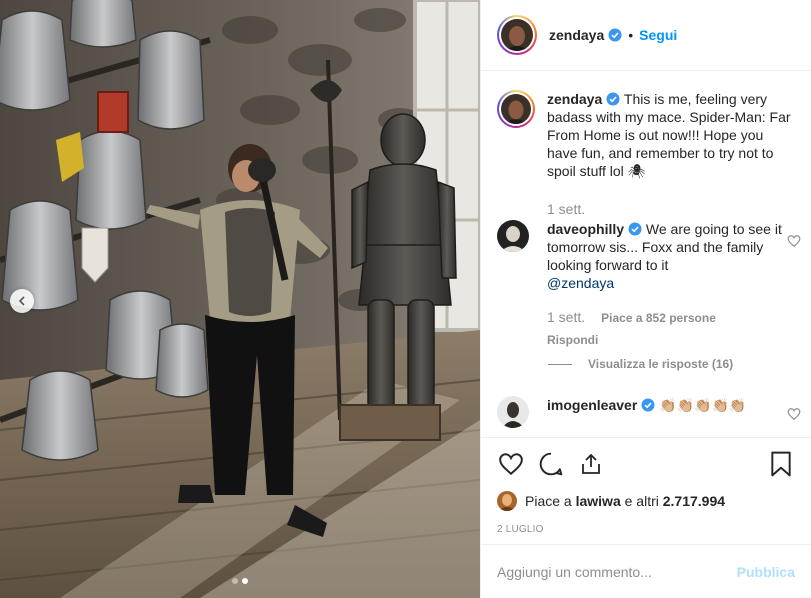 The height and width of the screenshot is (598, 811). I want to click on comment-icon, so click(551, 464).